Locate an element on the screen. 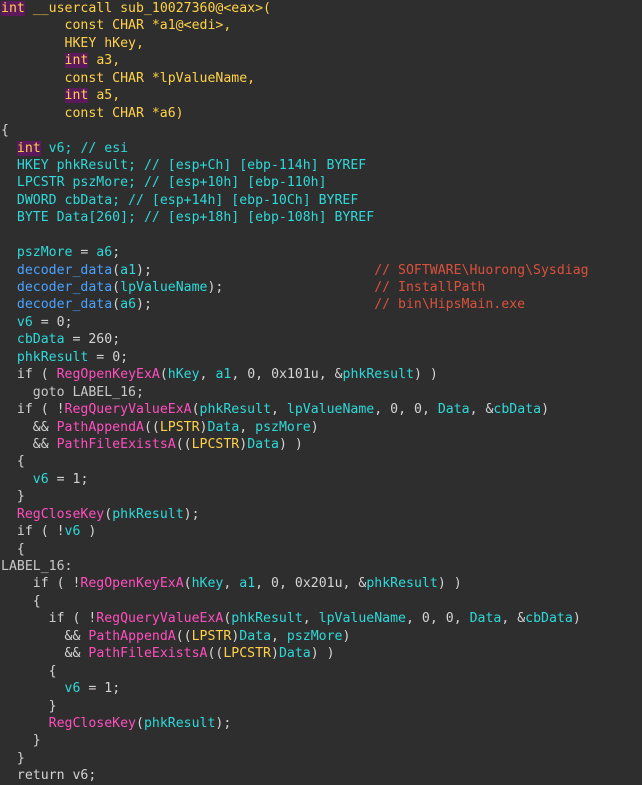  code-line: decoder_data(a6); // bin\HipsMain.exe is located at coordinates (321, 304).